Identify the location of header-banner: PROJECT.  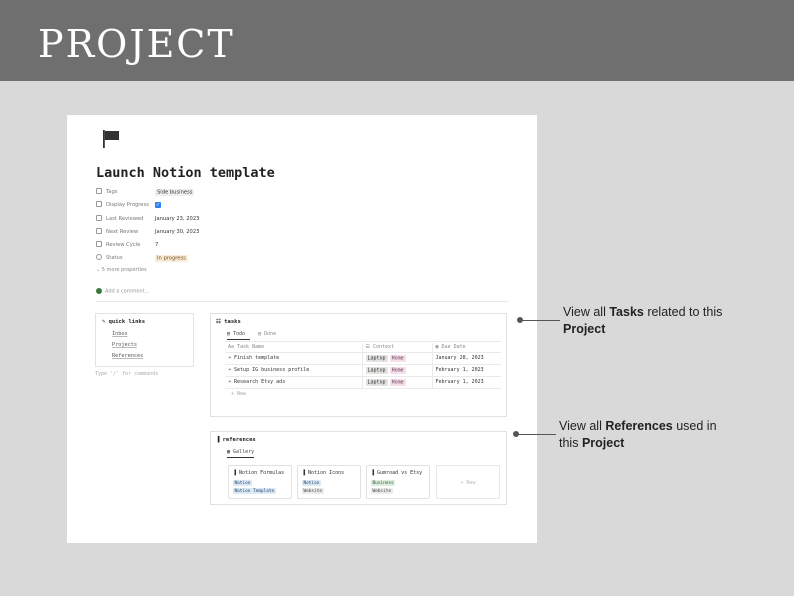
(397, 40).